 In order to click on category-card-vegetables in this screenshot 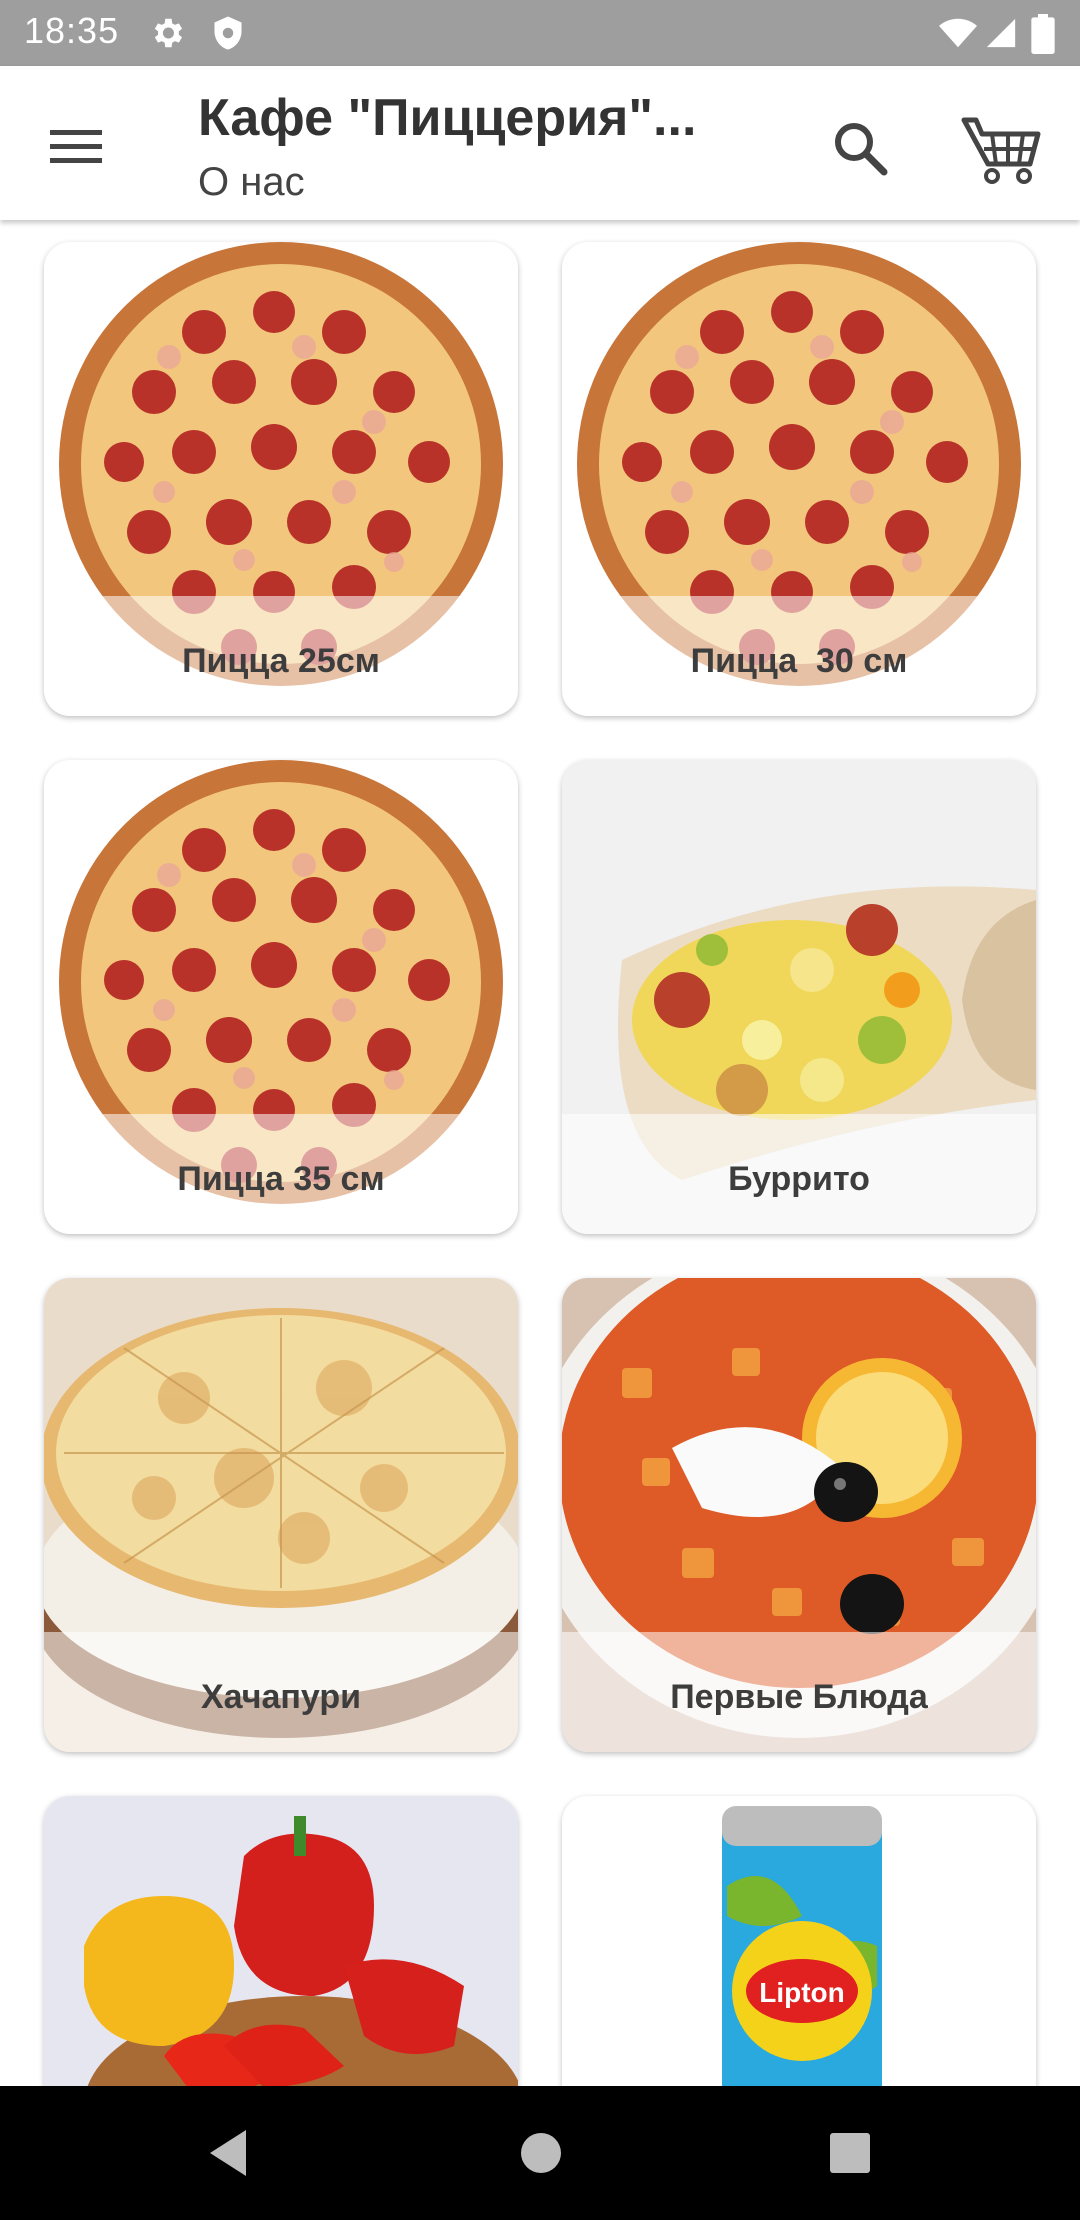, I will do `click(281, 1941)`.